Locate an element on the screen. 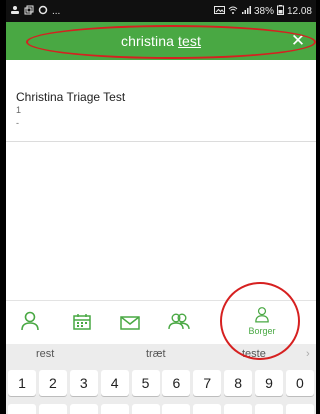  status-bar: ... 38% 12.08 is located at coordinates (161, 11).